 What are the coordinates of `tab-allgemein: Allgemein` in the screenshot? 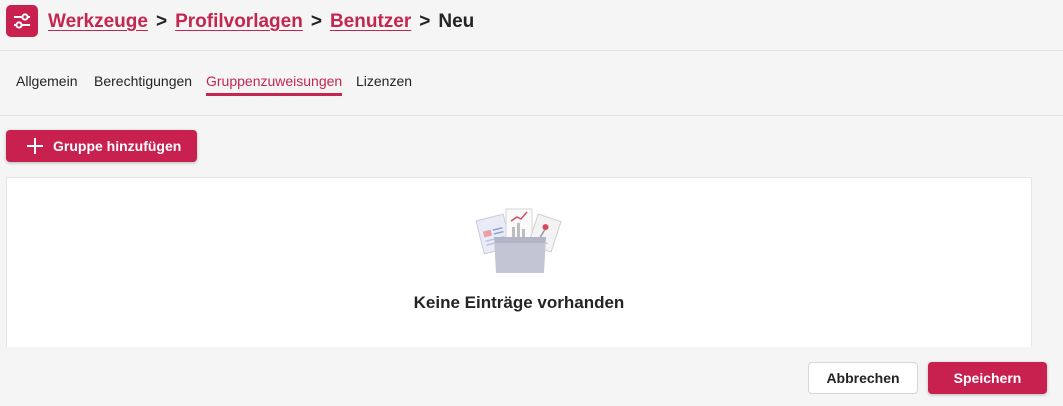 It's located at (46, 83).